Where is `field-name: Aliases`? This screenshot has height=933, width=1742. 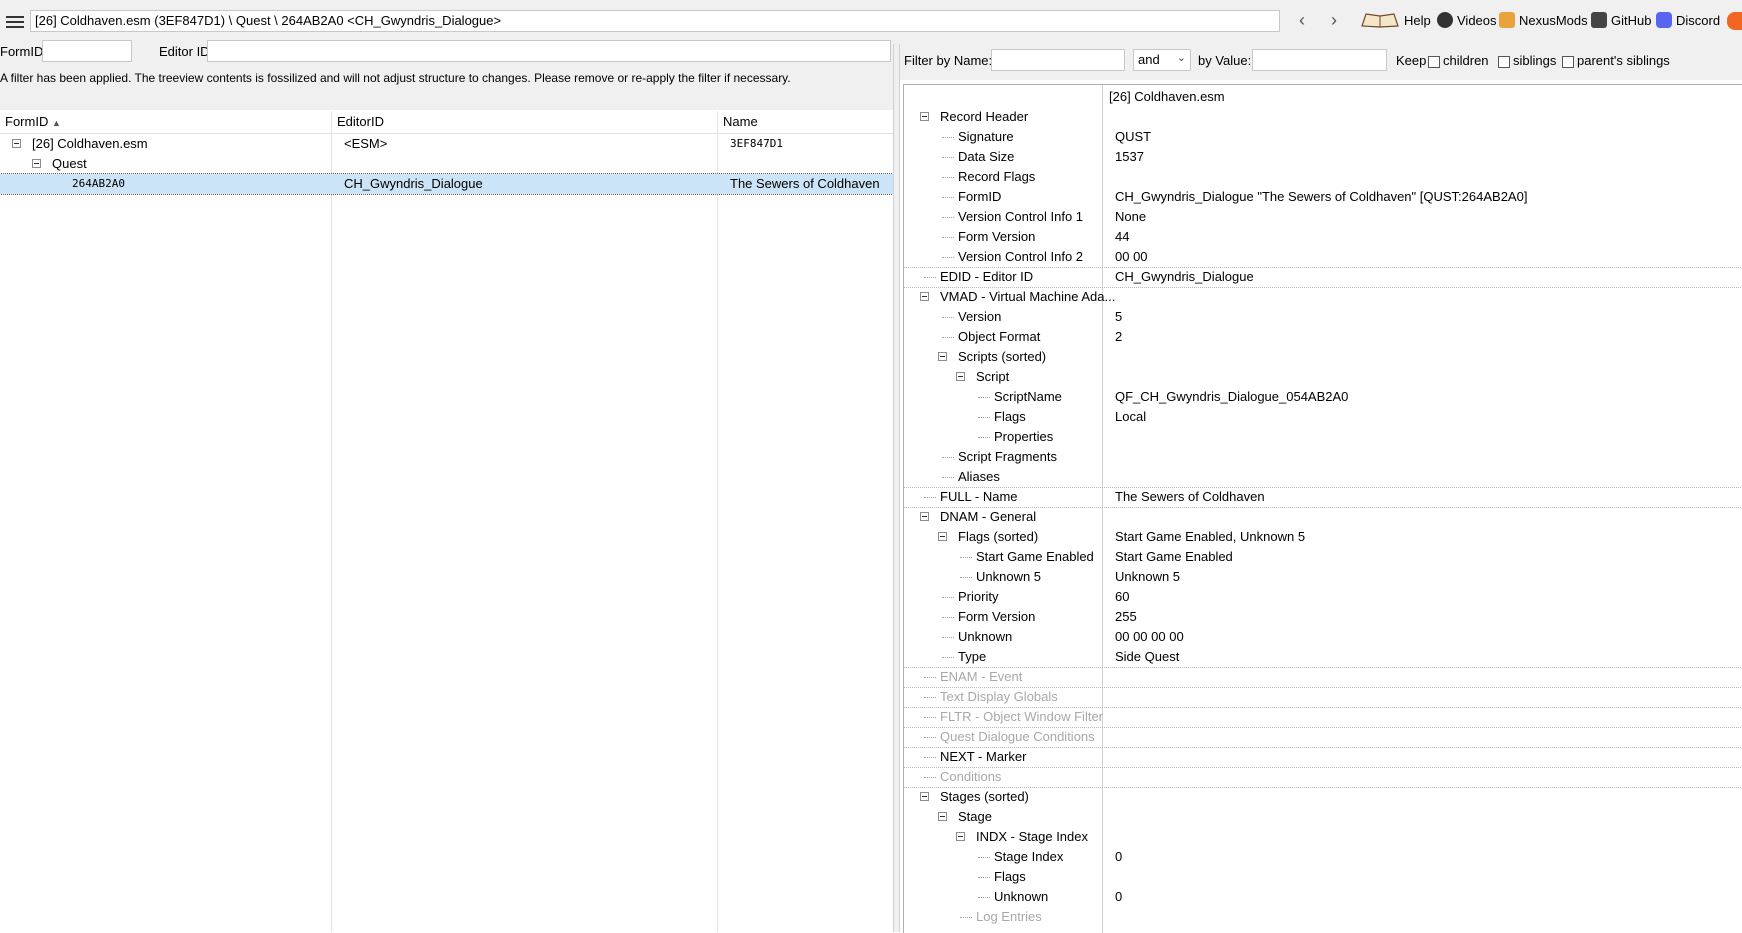
field-name: Aliases is located at coordinates (979, 476).